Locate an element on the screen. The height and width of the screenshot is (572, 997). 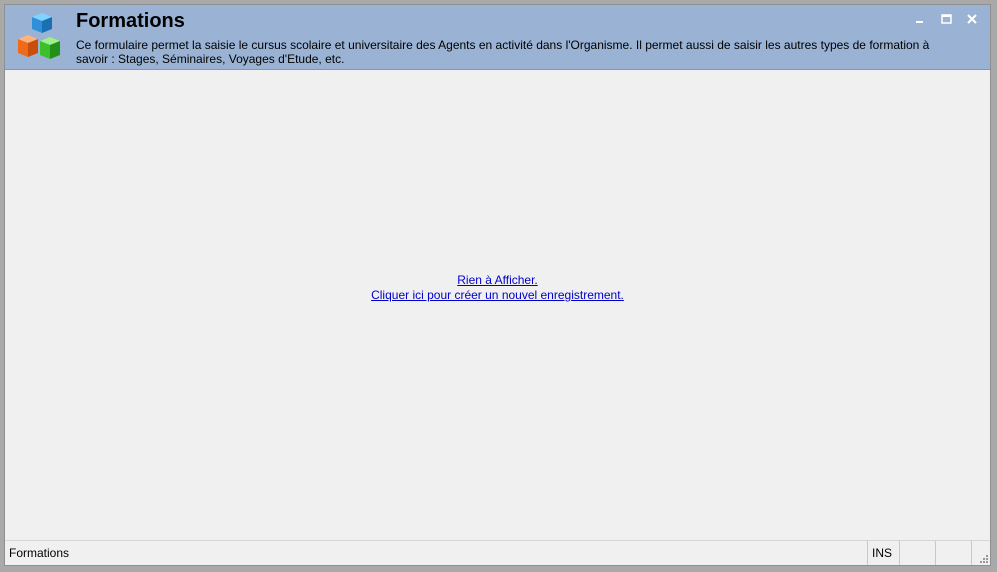
status-cells: INS is located at coordinates (928, 553).